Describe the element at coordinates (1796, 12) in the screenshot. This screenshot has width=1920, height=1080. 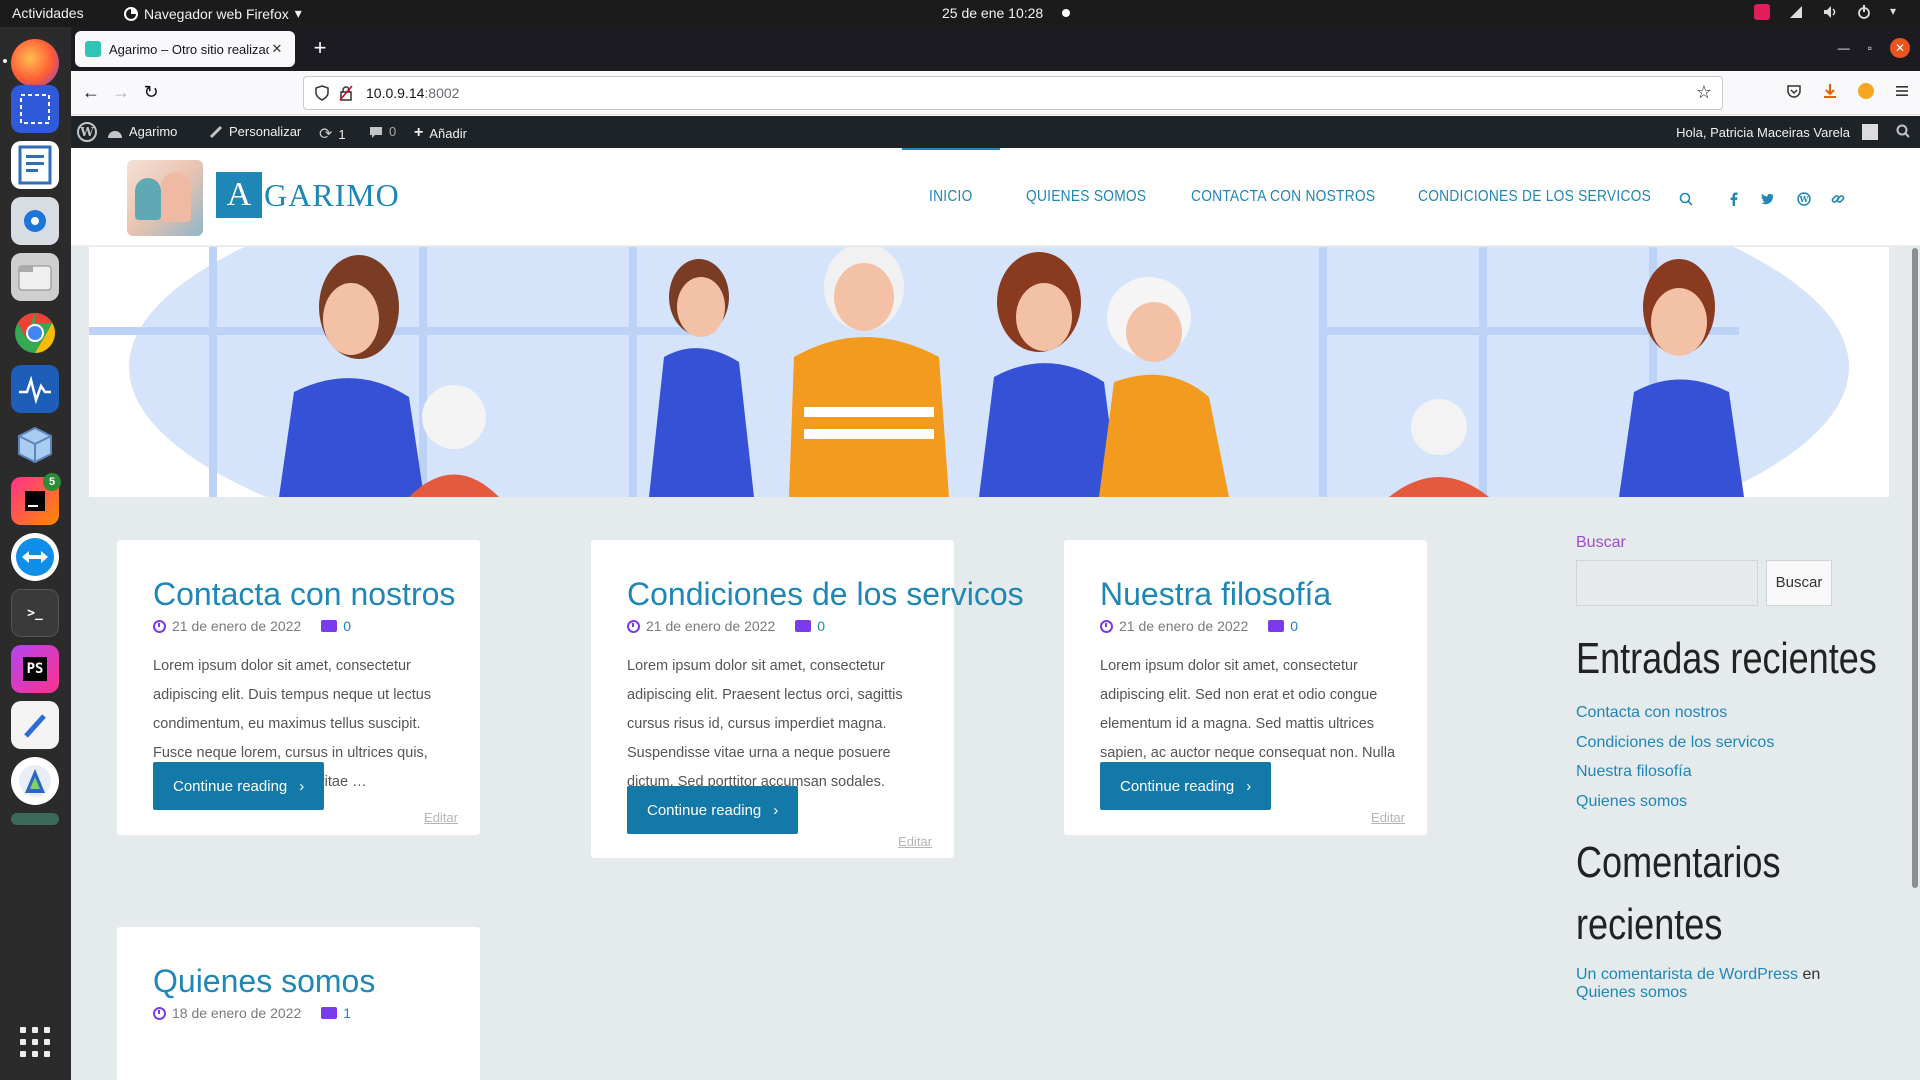
I see `network-icon` at that location.